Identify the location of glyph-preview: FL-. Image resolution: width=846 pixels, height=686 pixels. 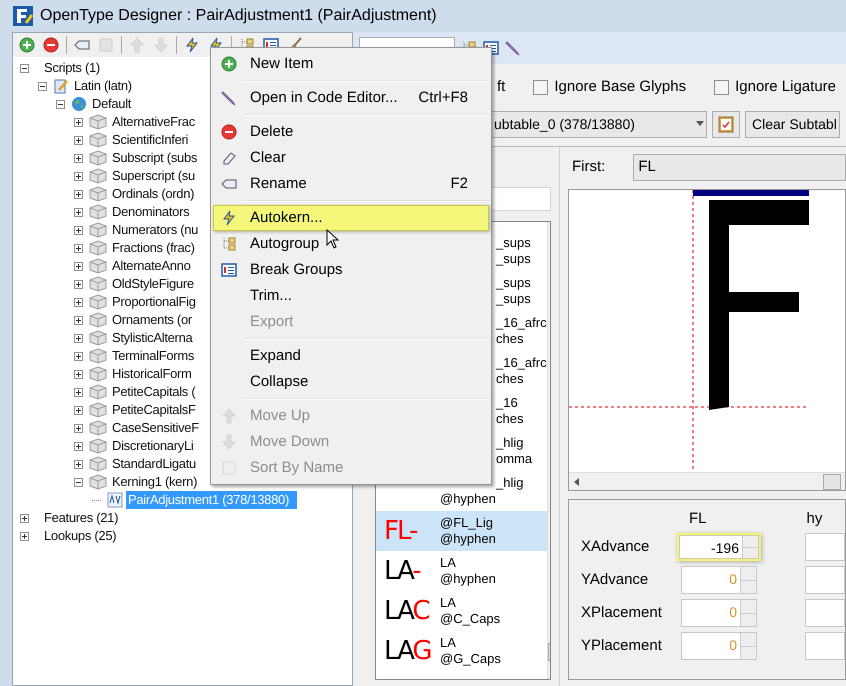
(401, 531).